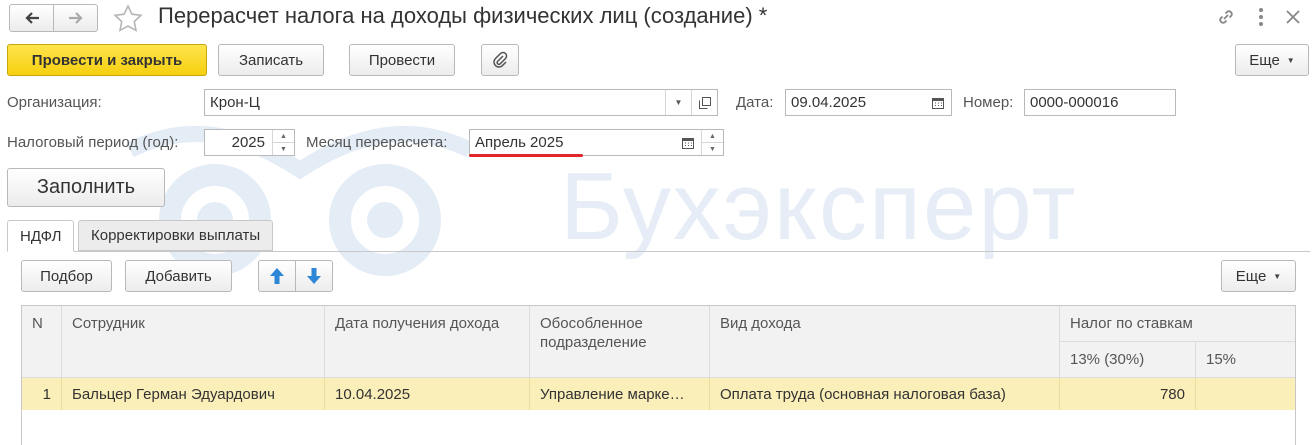 The width and height of the screenshot is (1315, 445). Describe the element at coordinates (178, 276) in the screenshot. I see `add-button: Добавить` at that location.